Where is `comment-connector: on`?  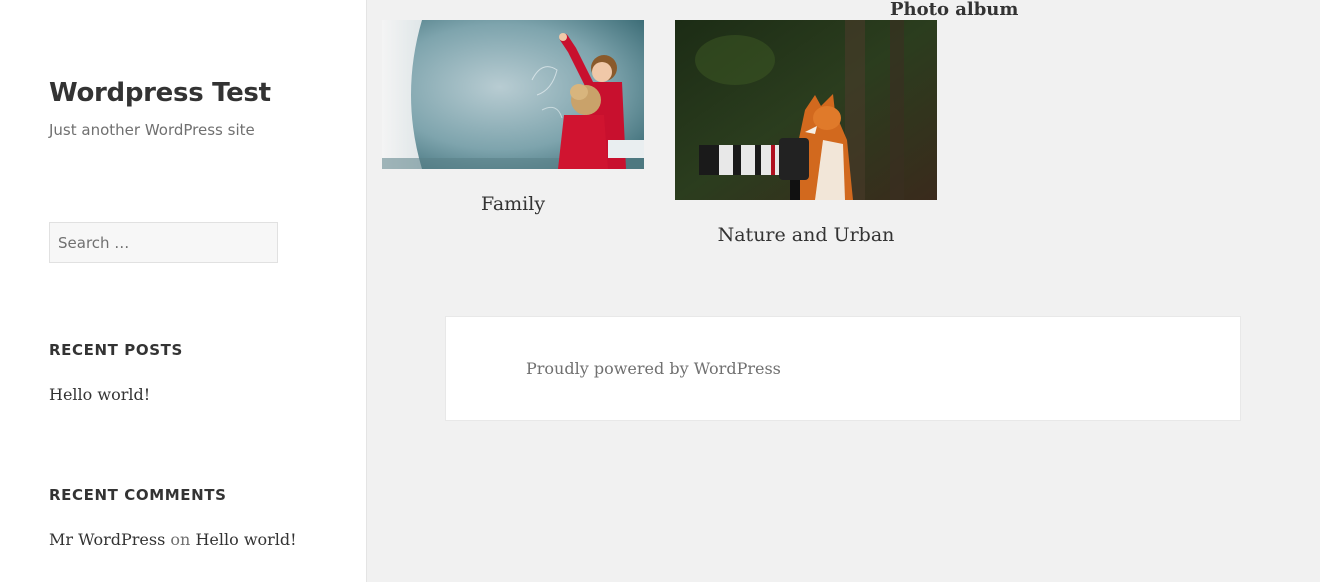 comment-connector: on is located at coordinates (180, 539).